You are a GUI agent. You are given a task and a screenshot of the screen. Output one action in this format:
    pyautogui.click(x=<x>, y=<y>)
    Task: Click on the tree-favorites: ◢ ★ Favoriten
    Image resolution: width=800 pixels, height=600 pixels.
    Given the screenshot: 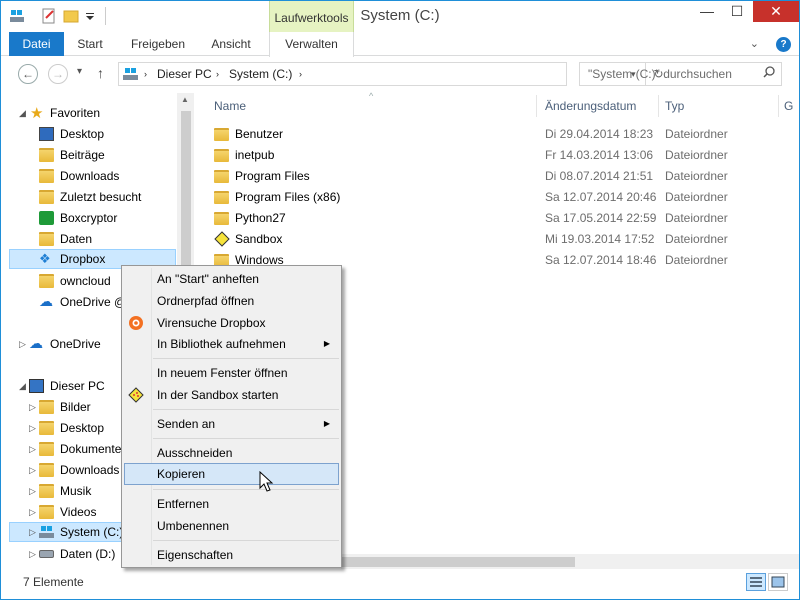 What is the action you would take?
    pyautogui.click(x=89, y=113)
    